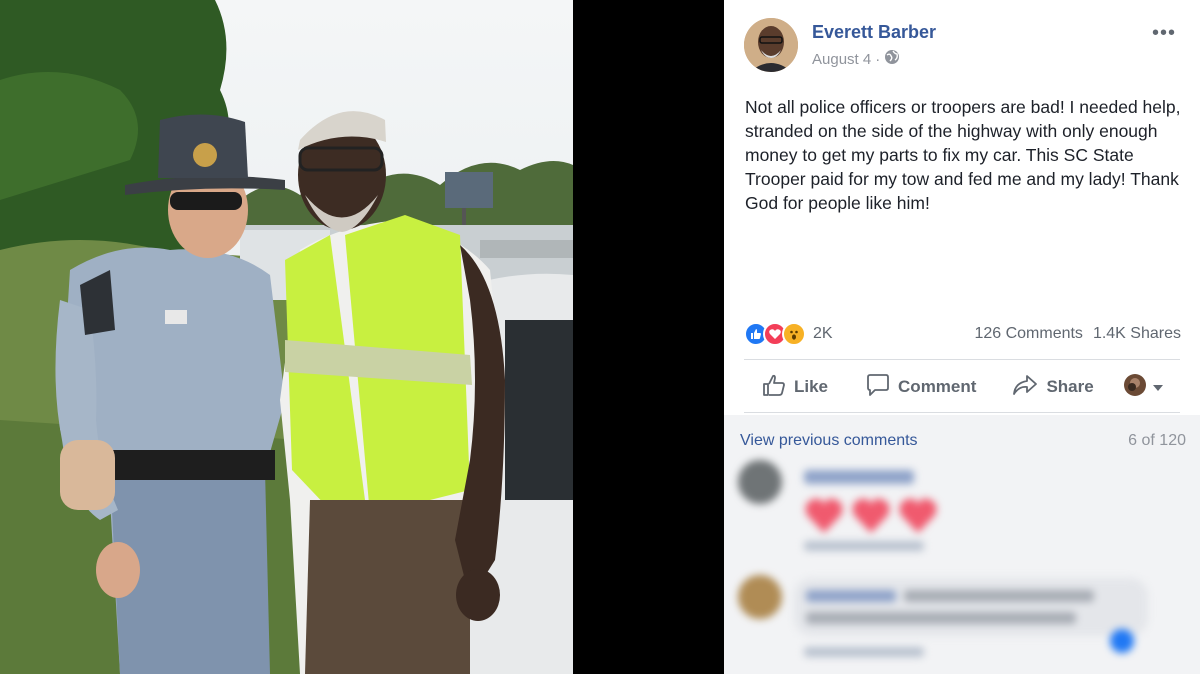 Image resolution: width=1200 pixels, height=674 pixels. What do you see at coordinates (1134, 387) in the screenshot?
I see `profile-avatar-small` at bounding box center [1134, 387].